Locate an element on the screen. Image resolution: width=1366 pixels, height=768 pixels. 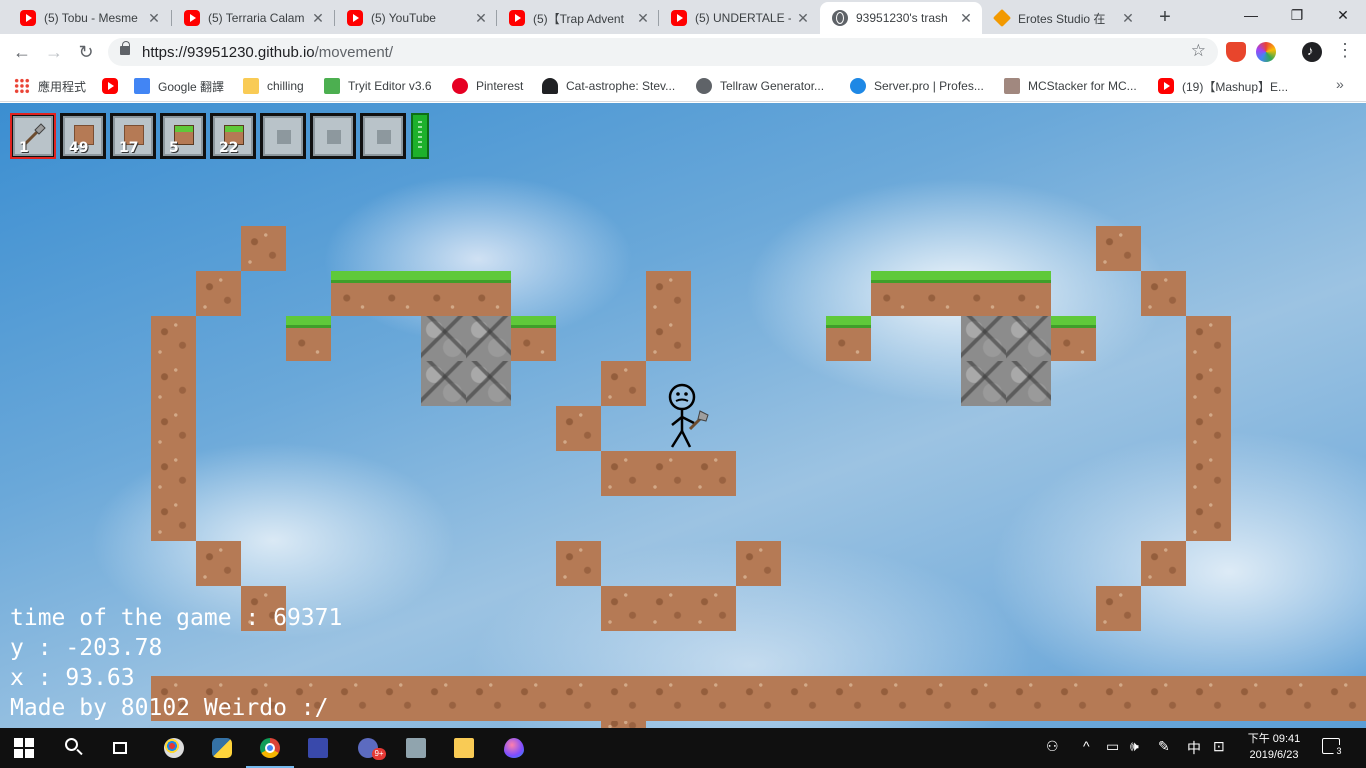
tab-youtube-terraria: (5) Terraria Calam ✕ is located at coordinates (253, 18).